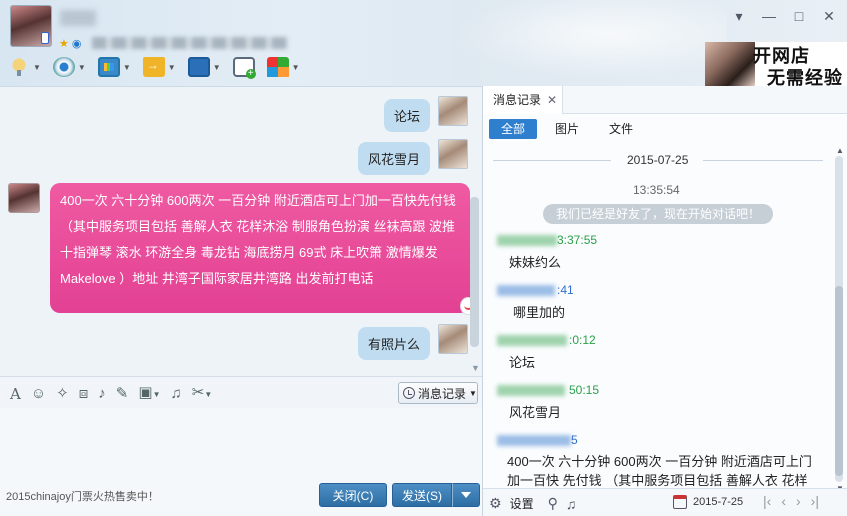 This screenshot has width=847, height=516. What do you see at coordinates (665, 502) in the screenshot?
I see `history-footer: ⚙ 设置 ⚲ ♫ 2015-7-25 |‹ ‹ › ›|` at bounding box center [665, 502].